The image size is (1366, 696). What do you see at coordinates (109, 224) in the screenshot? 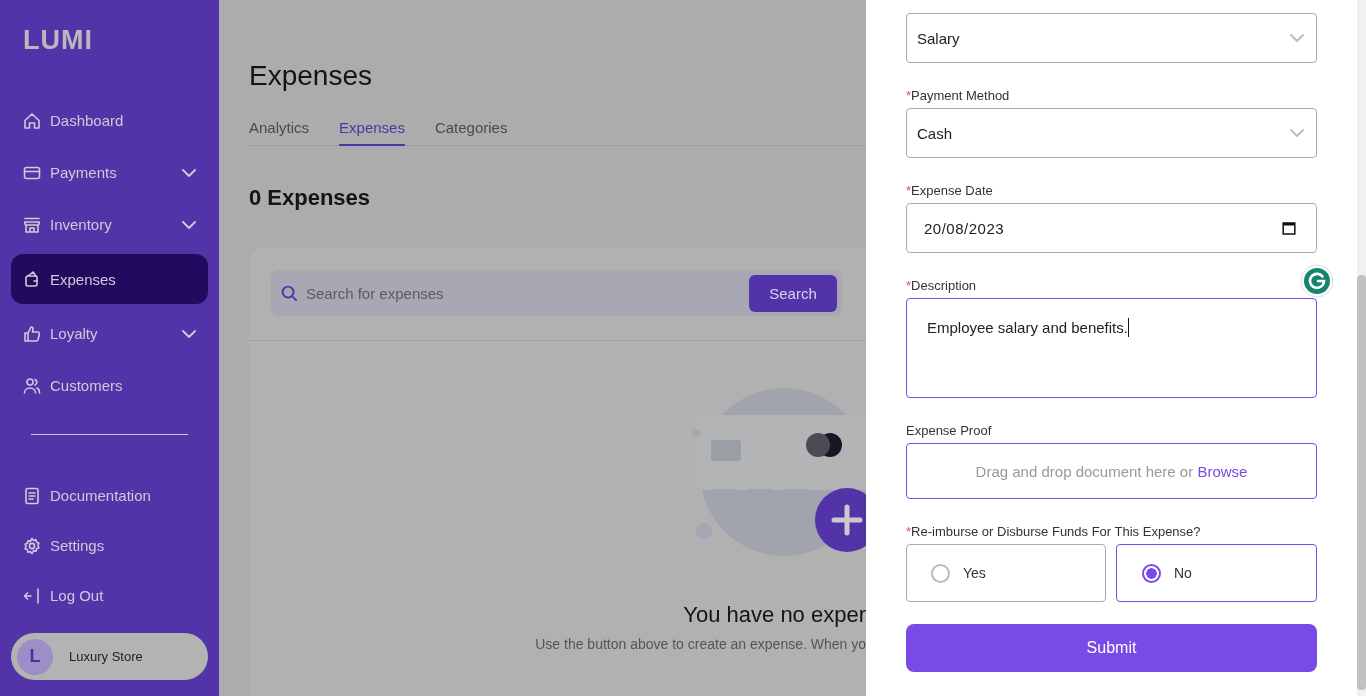
I see `nav-item: Inventory` at bounding box center [109, 224].